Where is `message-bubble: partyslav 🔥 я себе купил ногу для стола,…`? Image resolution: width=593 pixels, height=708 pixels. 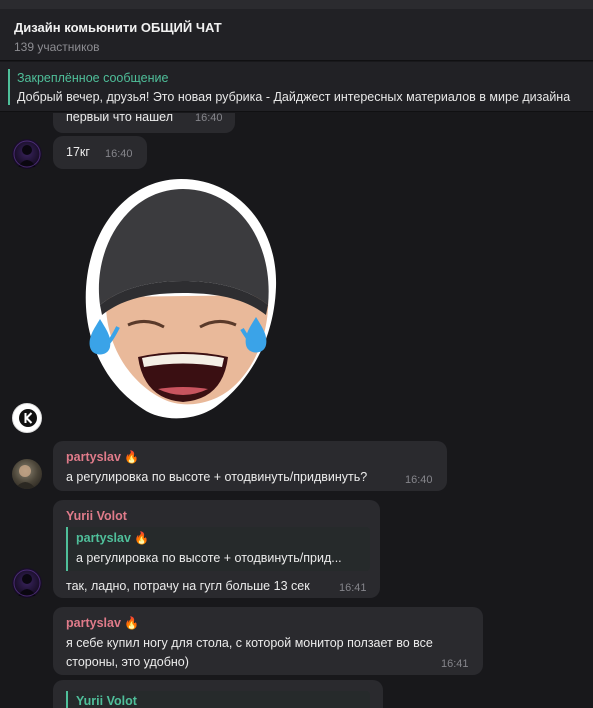 message-bubble: partyslav 🔥 я себе купил ногу для стола,… is located at coordinates (268, 641).